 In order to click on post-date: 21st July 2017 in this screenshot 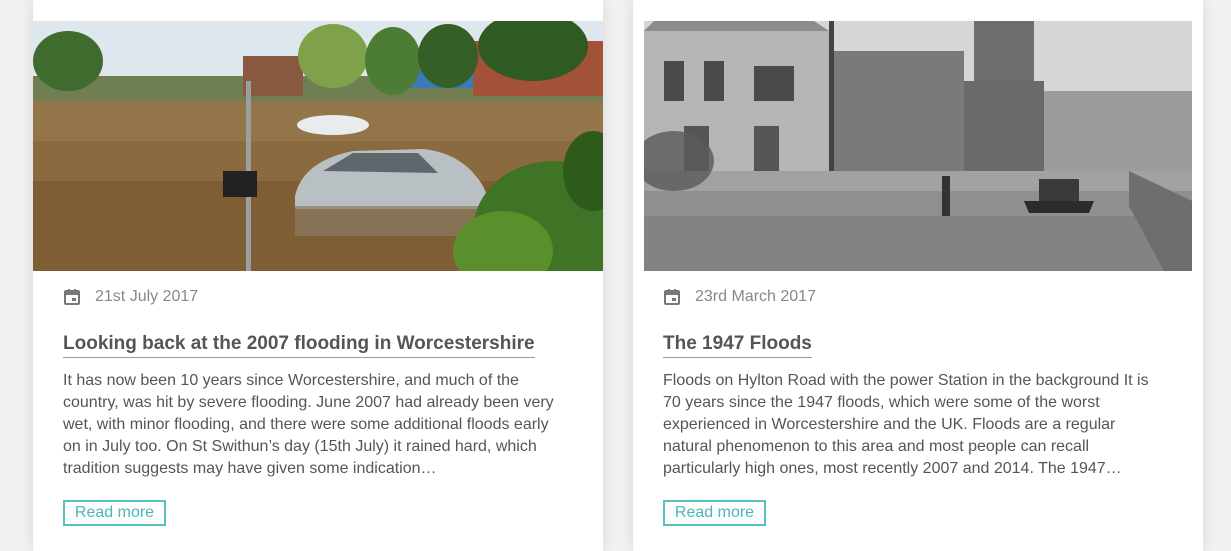, I will do `click(130, 297)`.